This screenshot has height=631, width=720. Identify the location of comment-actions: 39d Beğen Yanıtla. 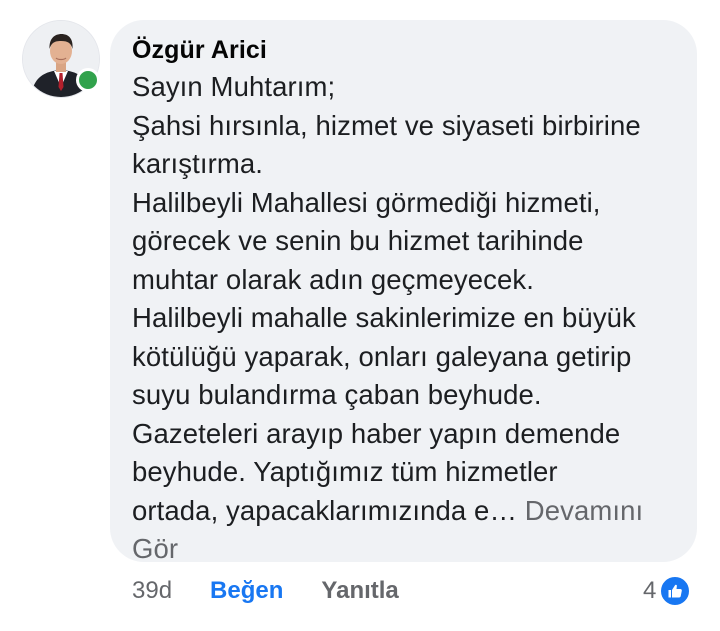
(265, 591).